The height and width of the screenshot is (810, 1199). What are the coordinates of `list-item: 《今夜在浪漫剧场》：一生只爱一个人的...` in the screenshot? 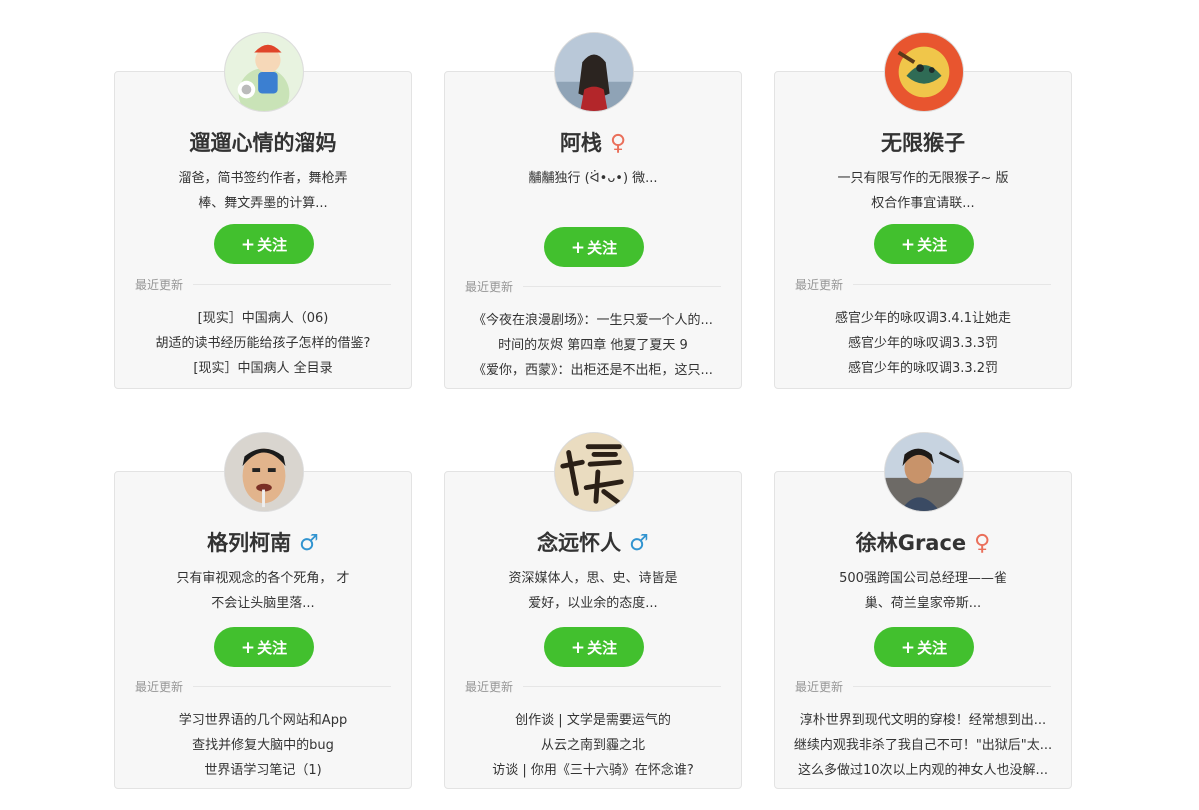 It's located at (593, 320).